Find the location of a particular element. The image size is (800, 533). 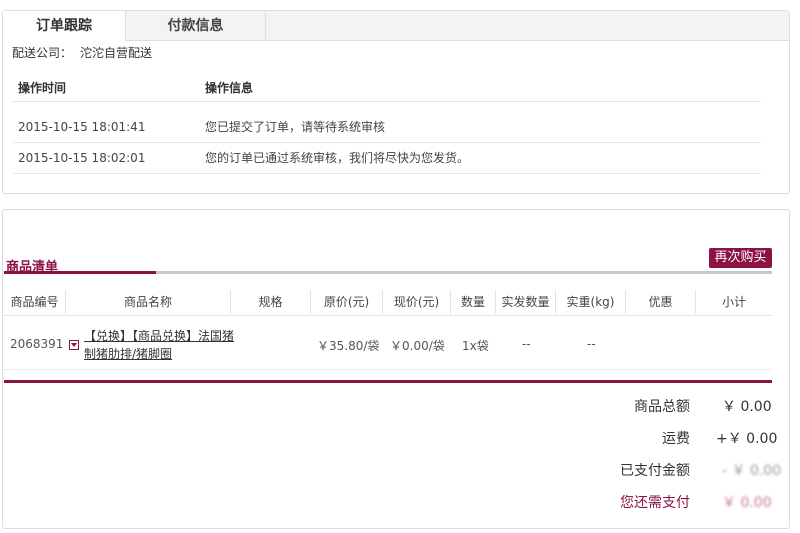

log-header-info: 操作信息 is located at coordinates (229, 88).